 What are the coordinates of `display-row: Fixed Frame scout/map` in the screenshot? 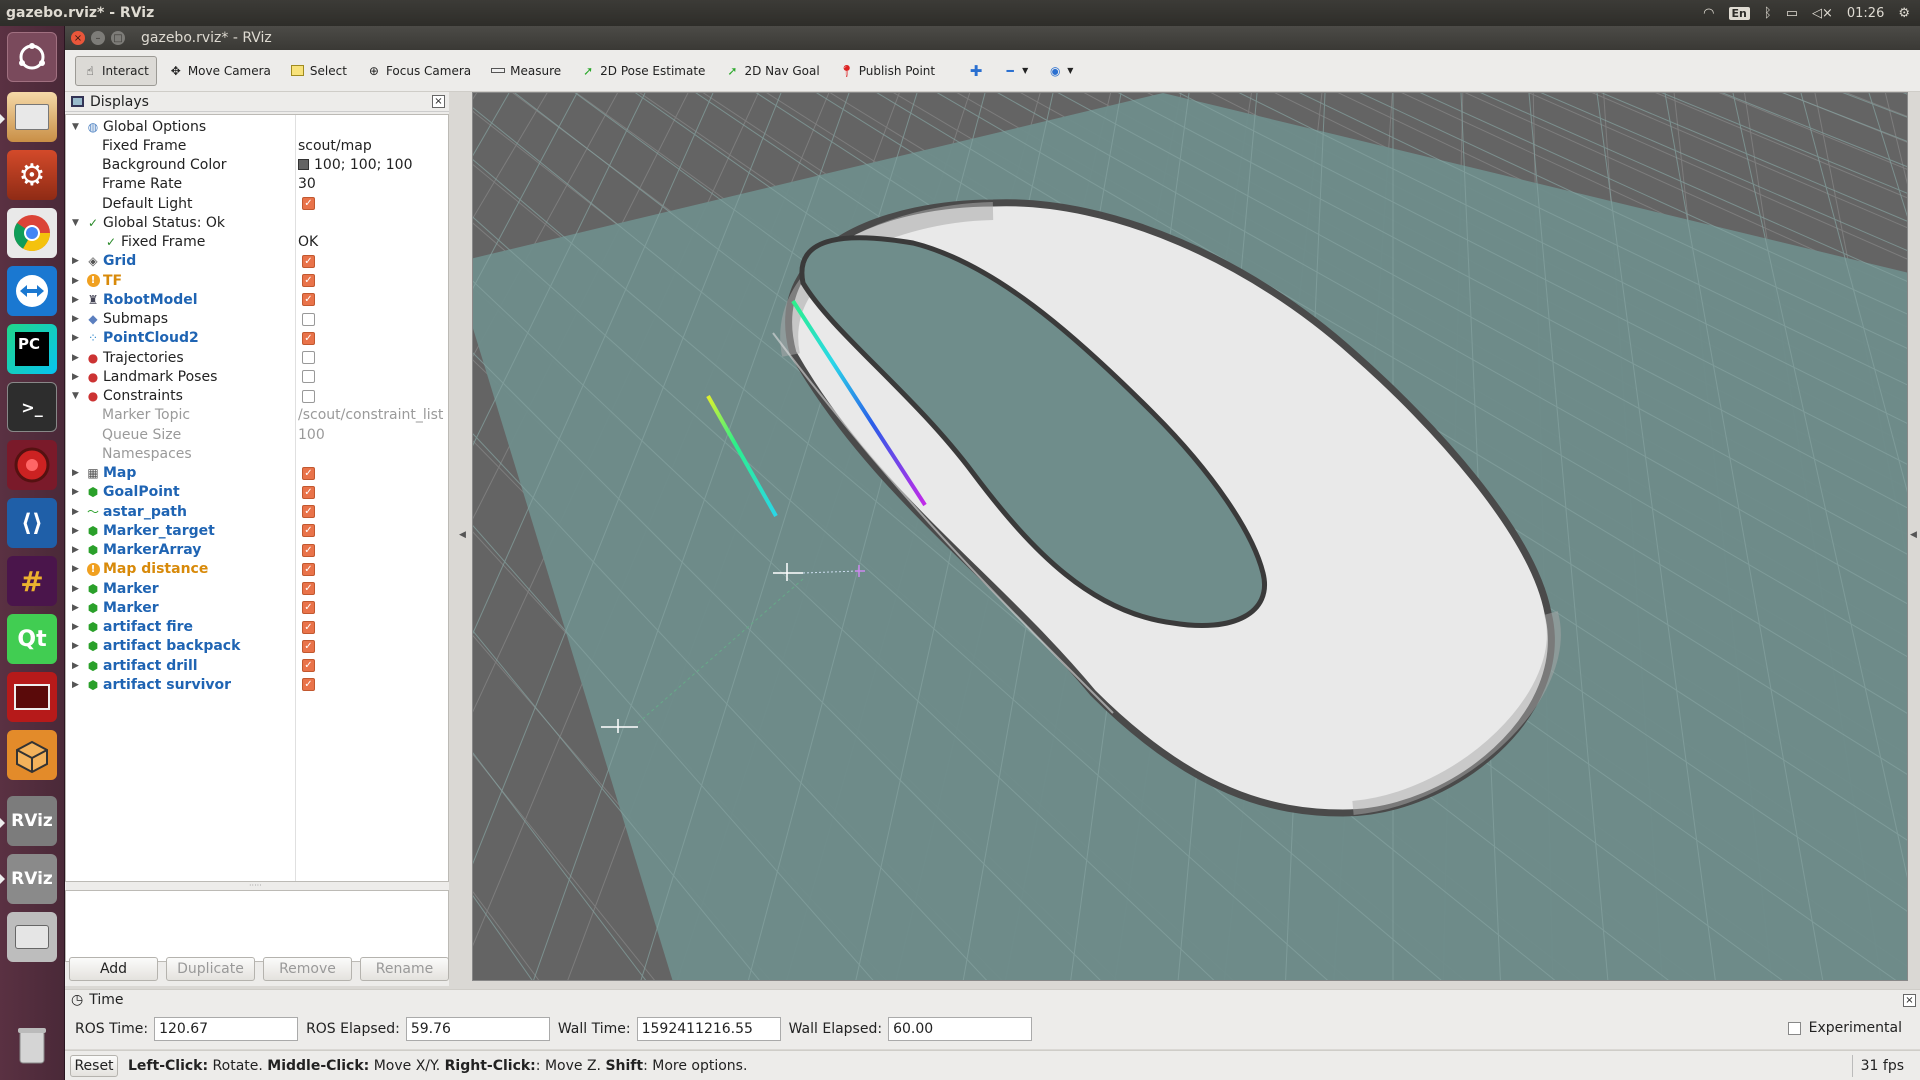 It's located at (257, 145).